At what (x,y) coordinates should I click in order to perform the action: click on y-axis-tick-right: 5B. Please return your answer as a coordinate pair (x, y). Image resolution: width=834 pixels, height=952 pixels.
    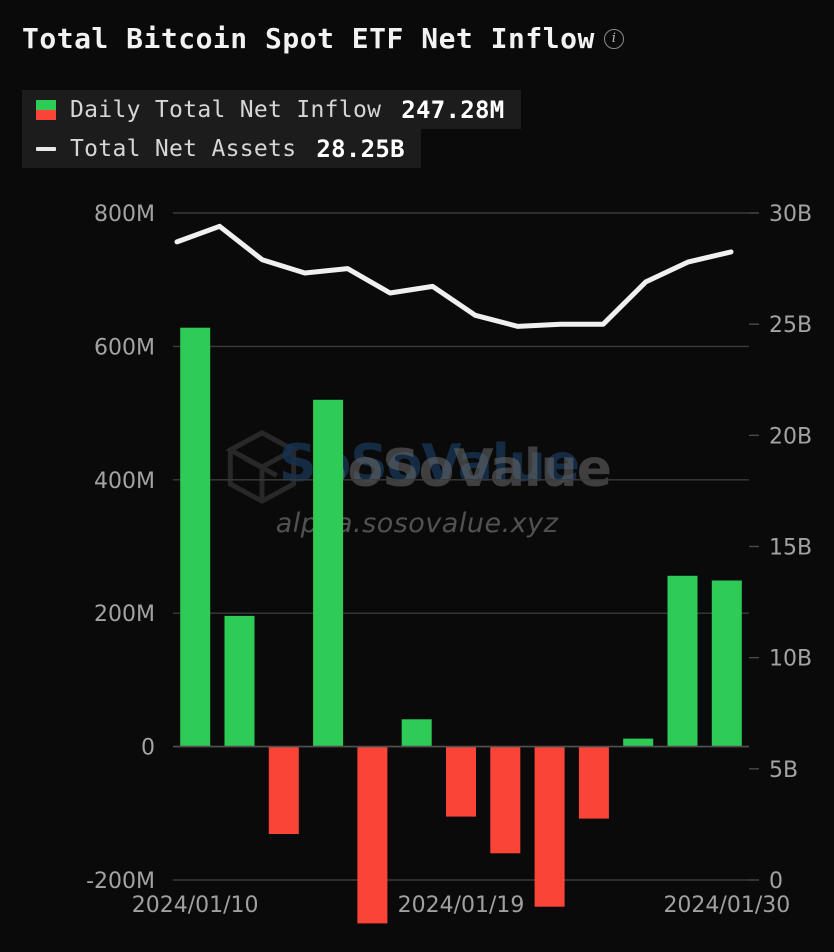
    Looking at the image, I should click on (783, 770).